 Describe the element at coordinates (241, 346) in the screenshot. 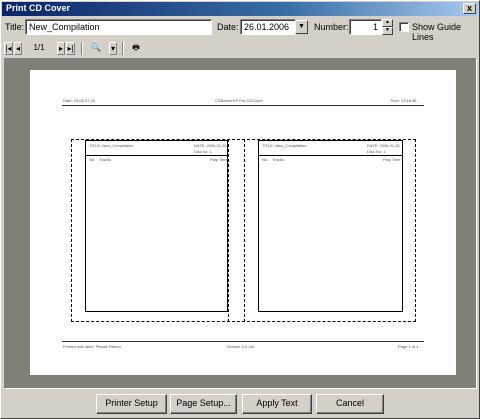

I see `page-footer-version: Version 3.0.116` at that location.